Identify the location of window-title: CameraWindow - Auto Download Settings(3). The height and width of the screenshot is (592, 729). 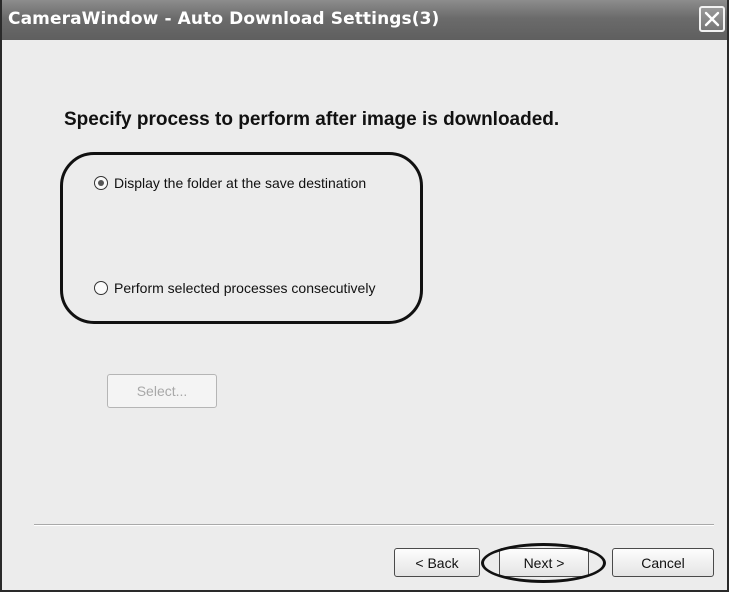
(224, 19).